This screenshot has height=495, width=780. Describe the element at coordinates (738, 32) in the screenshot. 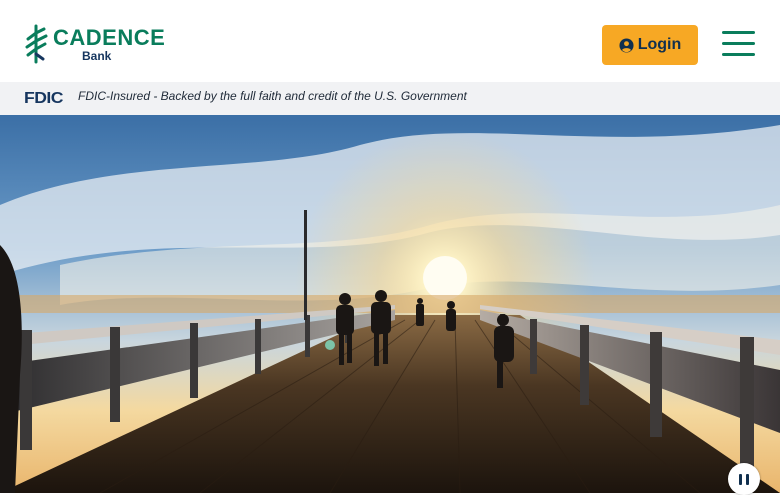

I see `hamburger-menu-icon` at that location.